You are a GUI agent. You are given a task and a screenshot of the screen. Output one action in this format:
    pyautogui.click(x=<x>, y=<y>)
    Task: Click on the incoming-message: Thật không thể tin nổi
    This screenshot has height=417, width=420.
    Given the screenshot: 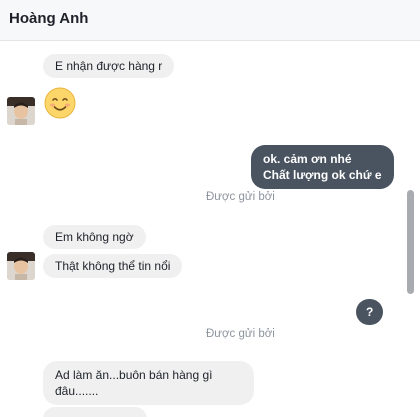 What is the action you would take?
    pyautogui.click(x=113, y=266)
    